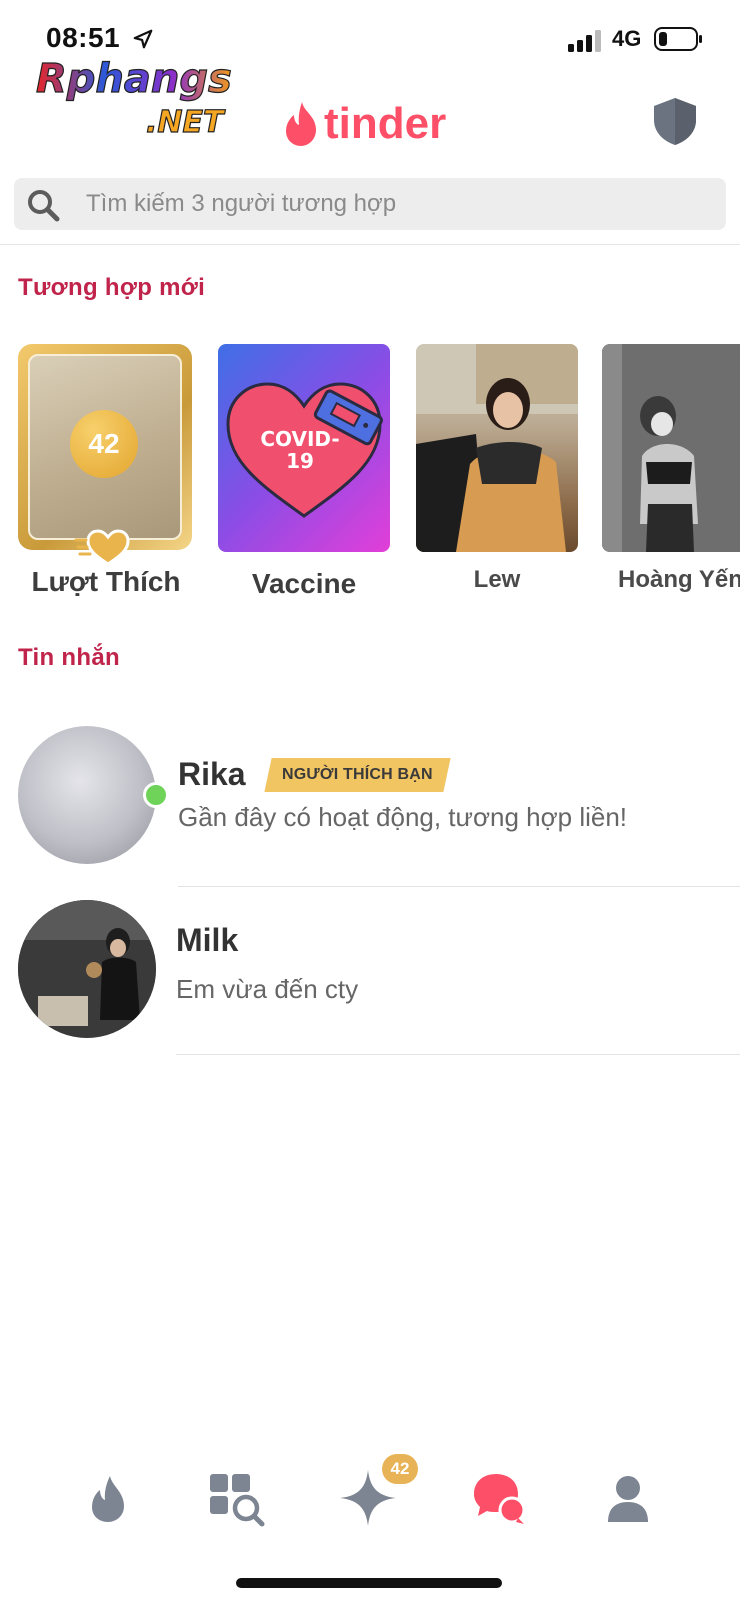  Describe the element at coordinates (401, 204) in the screenshot. I see `search-input` at that location.